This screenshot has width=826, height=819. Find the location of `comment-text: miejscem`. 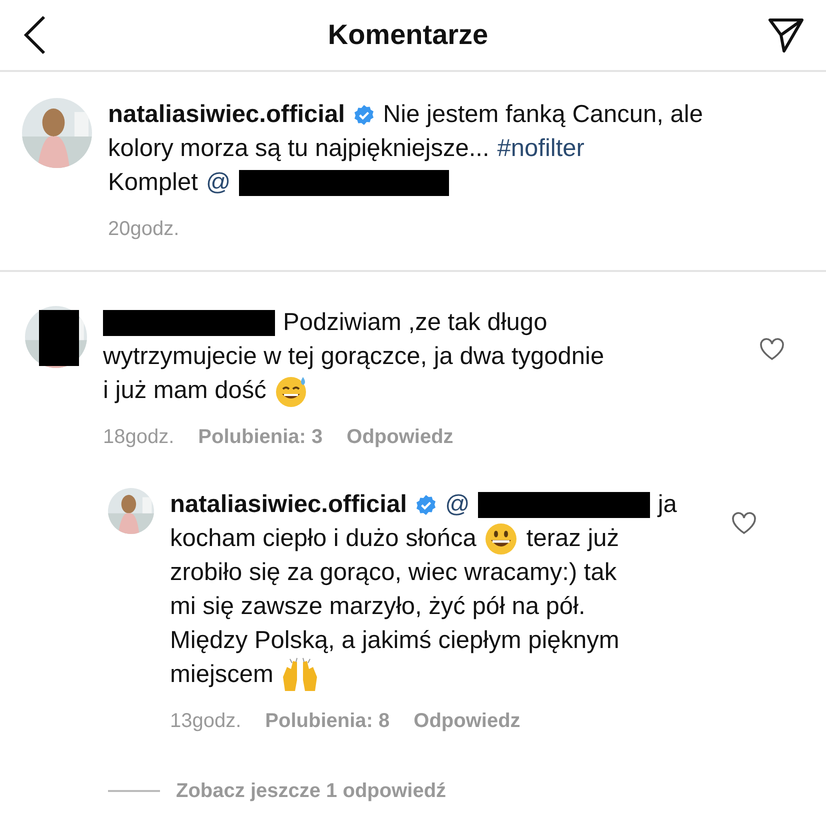

comment-text: miejscem is located at coordinates (222, 675).